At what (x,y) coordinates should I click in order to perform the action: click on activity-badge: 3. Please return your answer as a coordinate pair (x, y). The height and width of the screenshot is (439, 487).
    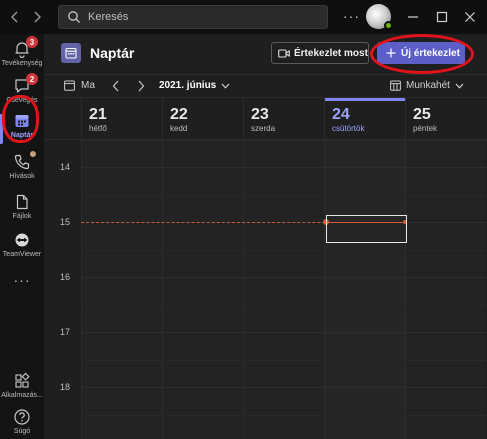
    Looking at the image, I should click on (32, 42).